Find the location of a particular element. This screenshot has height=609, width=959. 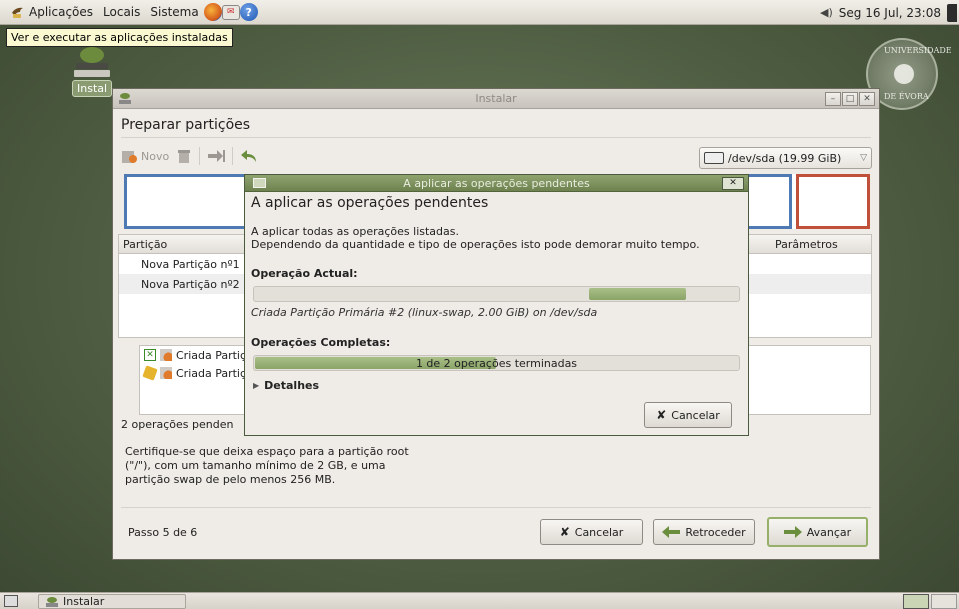

expander-triangle-icon: ▶ is located at coordinates (256, 385).